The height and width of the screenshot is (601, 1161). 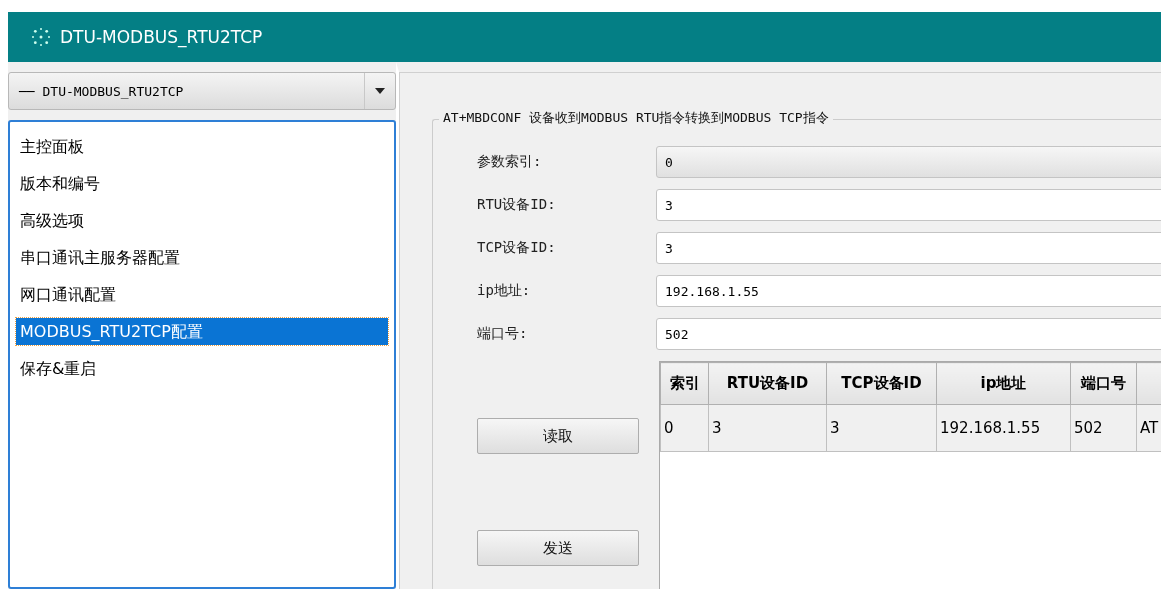 I want to click on field-label: RTU设备ID:, so click(x=517, y=205).